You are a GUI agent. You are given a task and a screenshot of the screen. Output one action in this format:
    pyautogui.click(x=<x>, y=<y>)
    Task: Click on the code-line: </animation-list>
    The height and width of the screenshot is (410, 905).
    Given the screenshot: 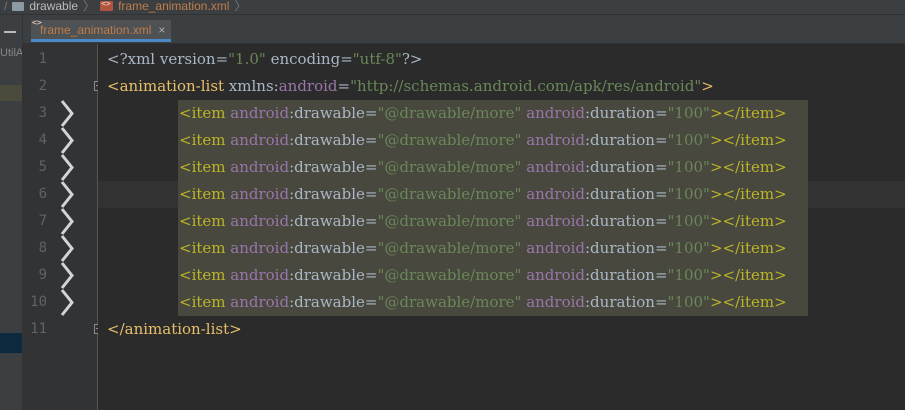 What is the action you would take?
    pyautogui.click(x=174, y=329)
    